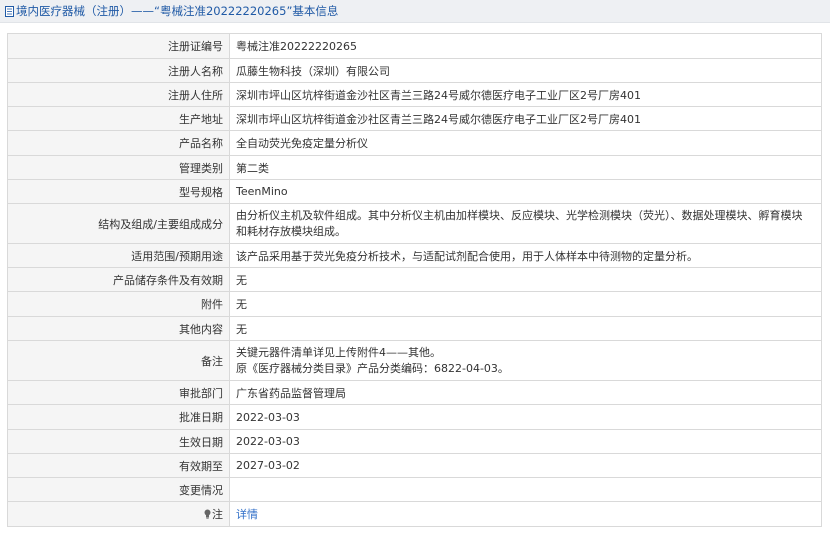 This screenshot has width=830, height=535. I want to click on row-value: 粤械注准20222220265, so click(525, 46).